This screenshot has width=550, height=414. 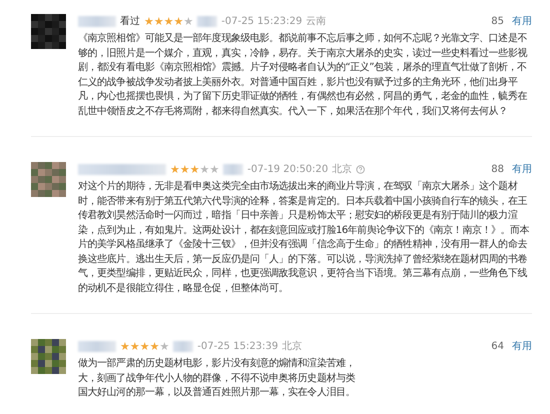 What do you see at coordinates (361, 169) in the screenshot?
I see `help-icon` at bounding box center [361, 169].